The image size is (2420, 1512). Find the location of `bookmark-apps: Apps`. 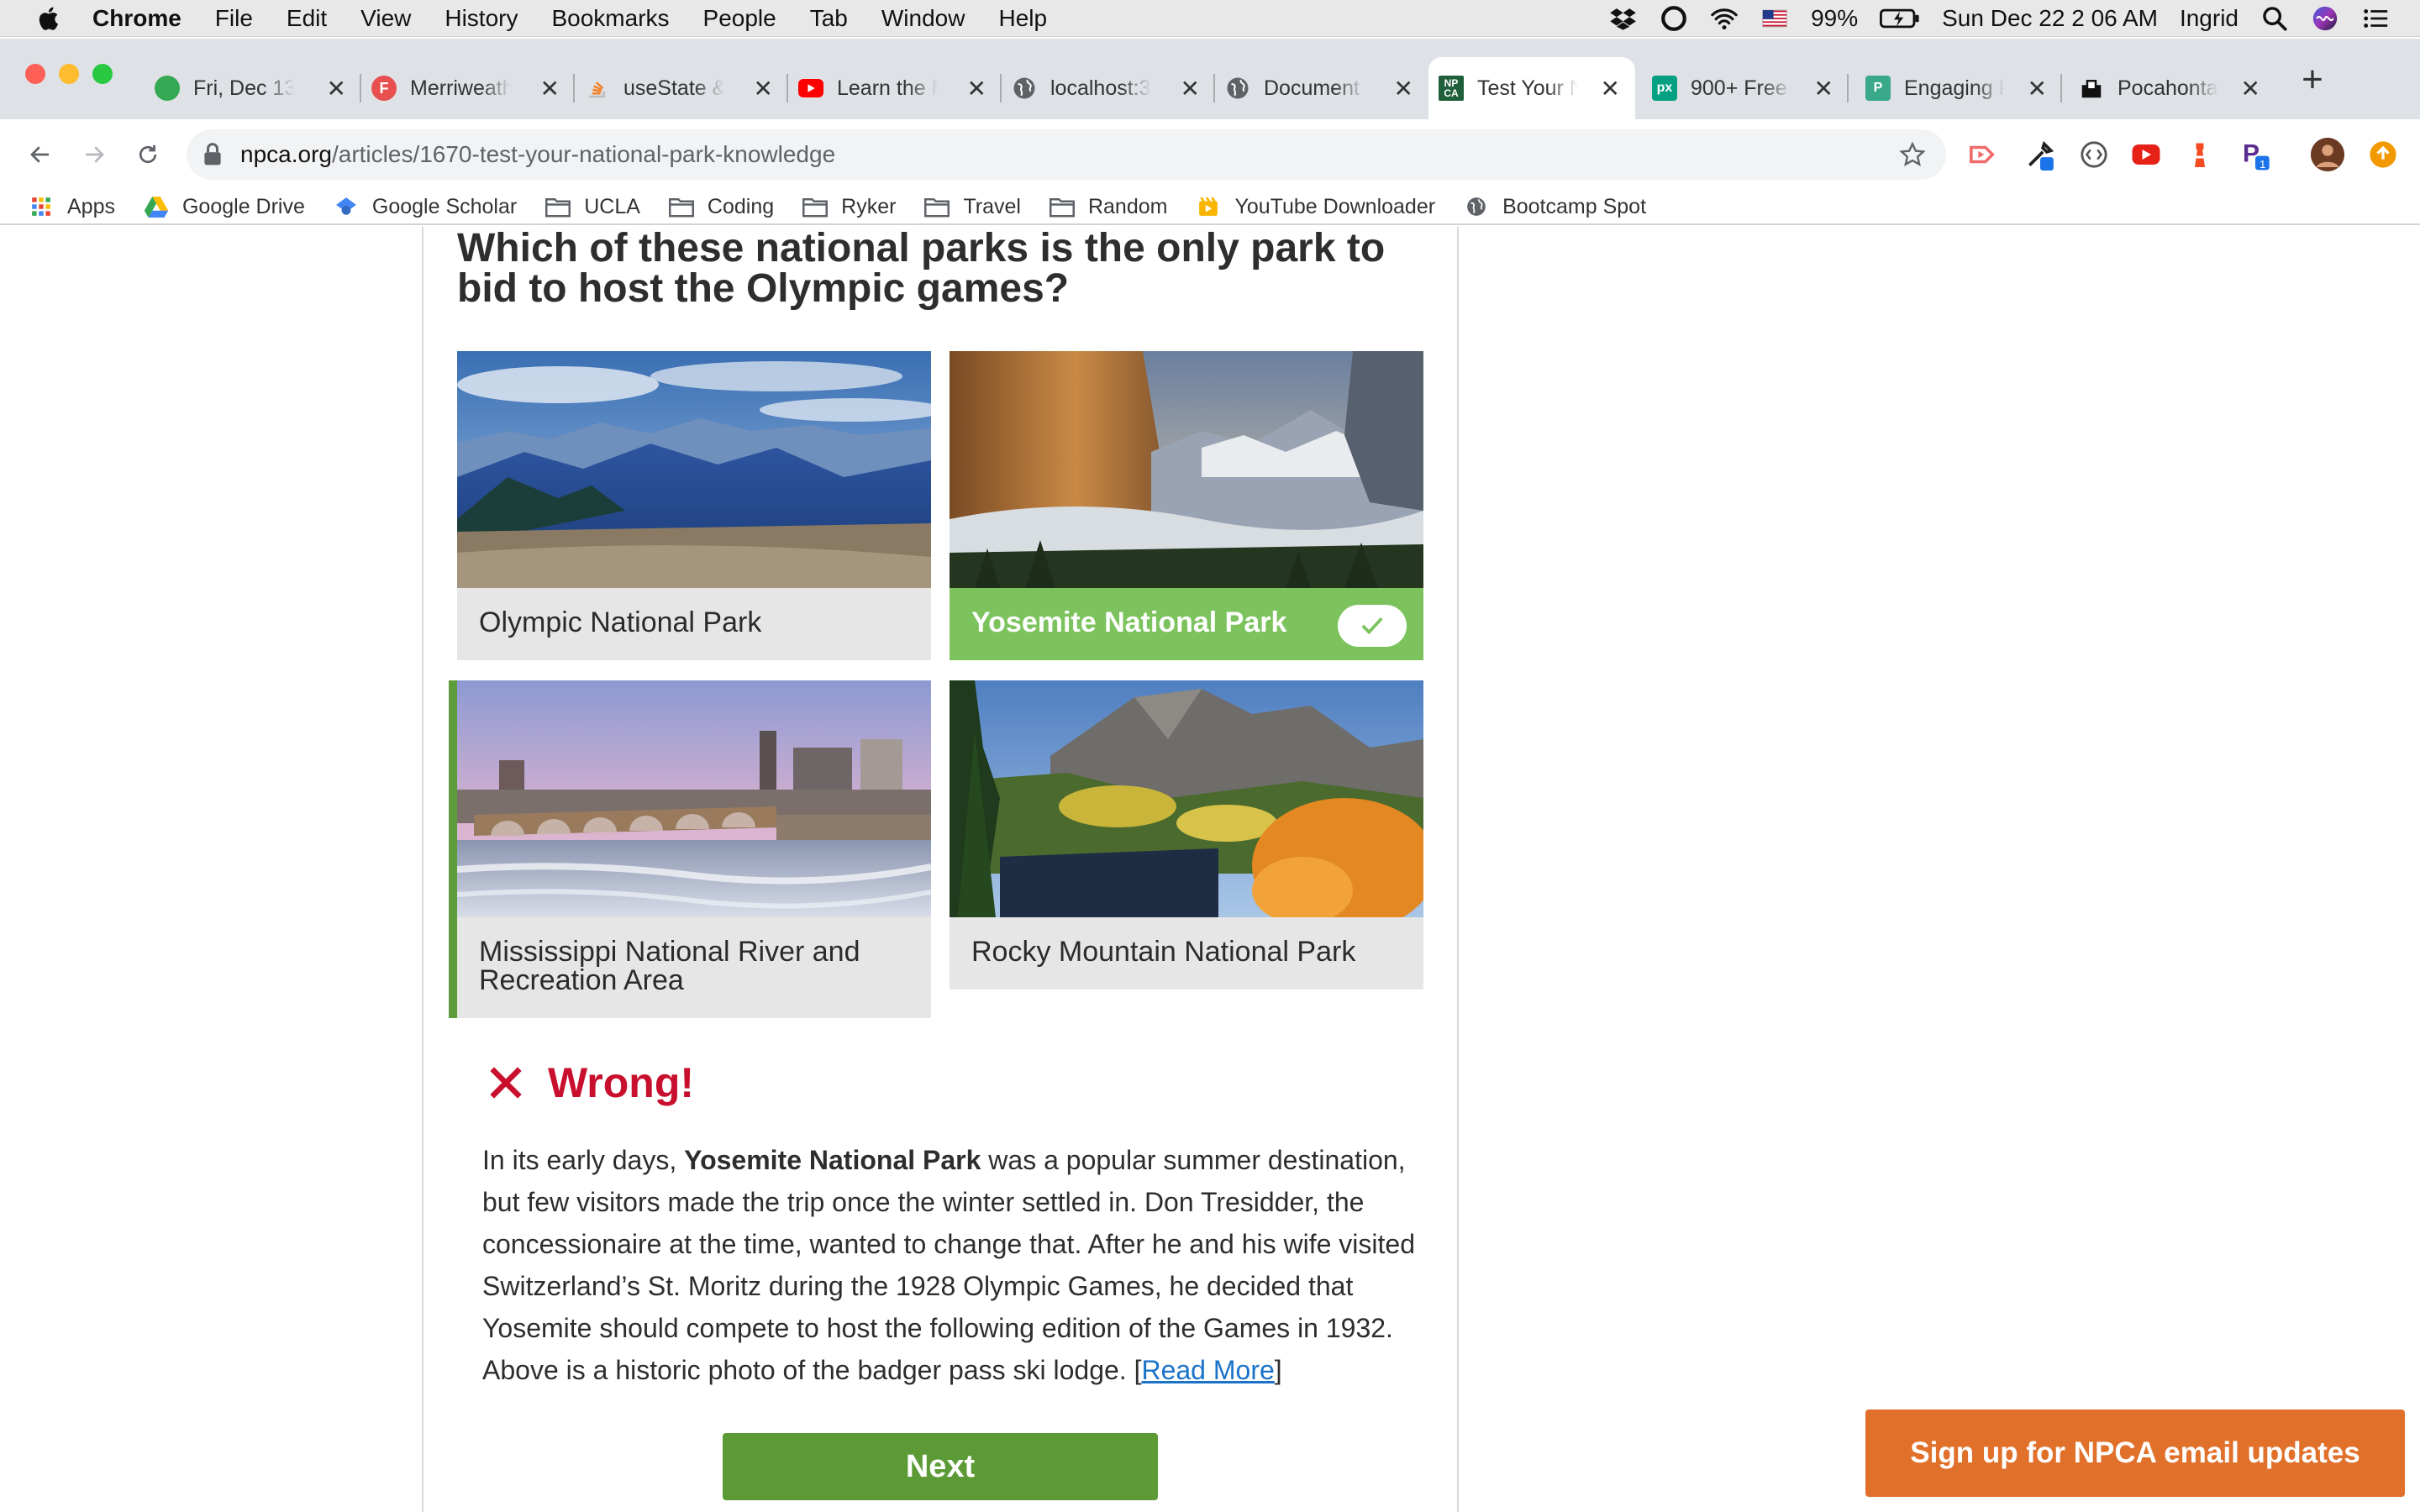

bookmark-apps: Apps is located at coordinates (72, 207).